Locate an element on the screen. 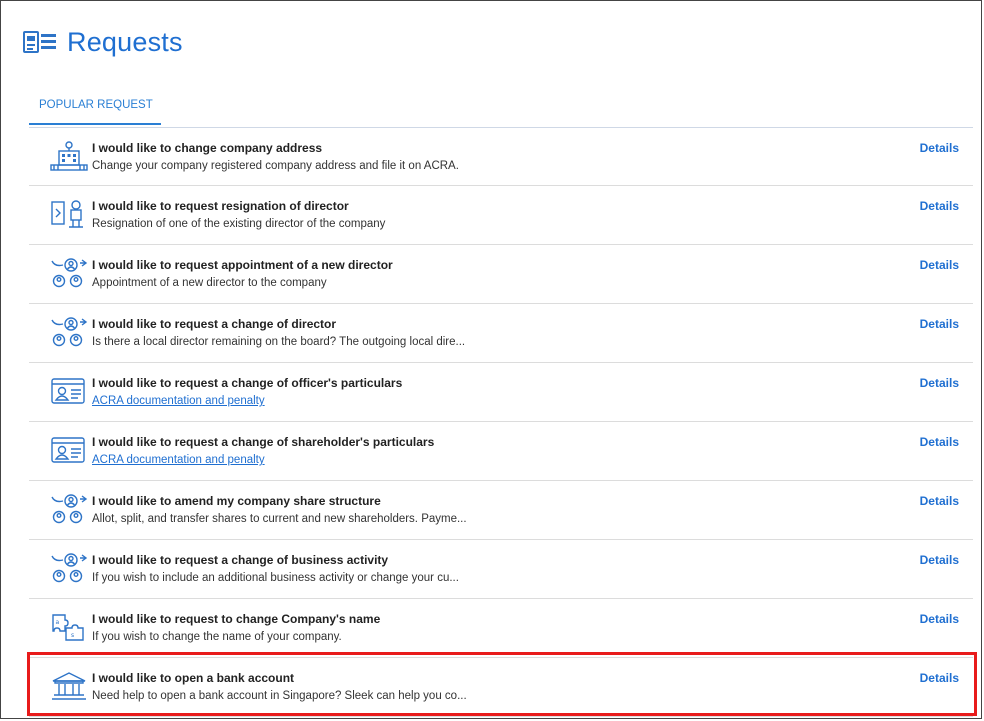 The height and width of the screenshot is (721, 984). director-resign-icon is located at coordinates (69, 214).